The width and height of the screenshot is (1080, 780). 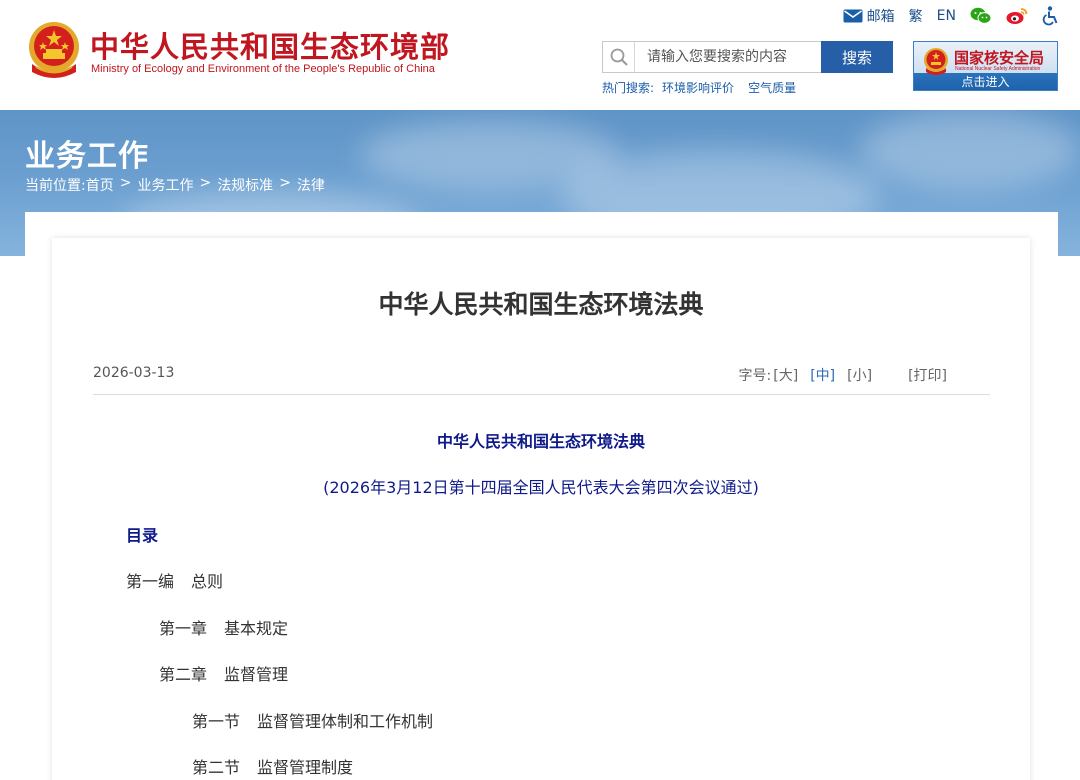 I want to click on hot-search: 热门搜索: 环境影响评价 空气质量, so click(x=699, y=87).